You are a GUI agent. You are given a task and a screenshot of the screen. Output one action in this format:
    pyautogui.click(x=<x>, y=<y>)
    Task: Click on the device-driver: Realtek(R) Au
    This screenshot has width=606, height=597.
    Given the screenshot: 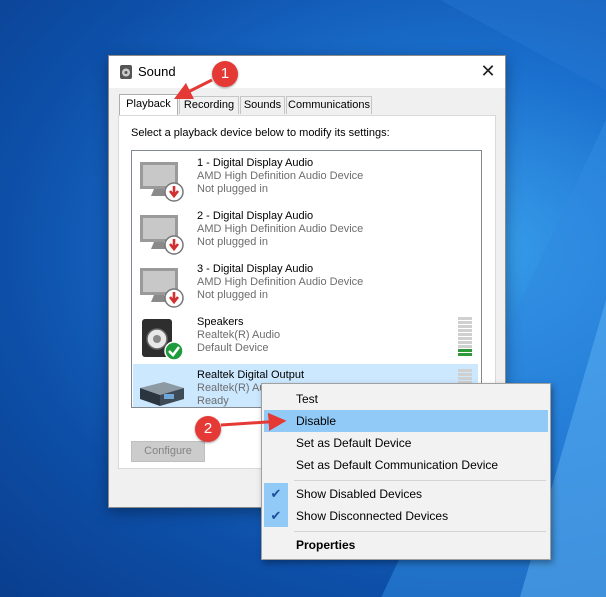 What is the action you would take?
    pyautogui.click(x=231, y=388)
    